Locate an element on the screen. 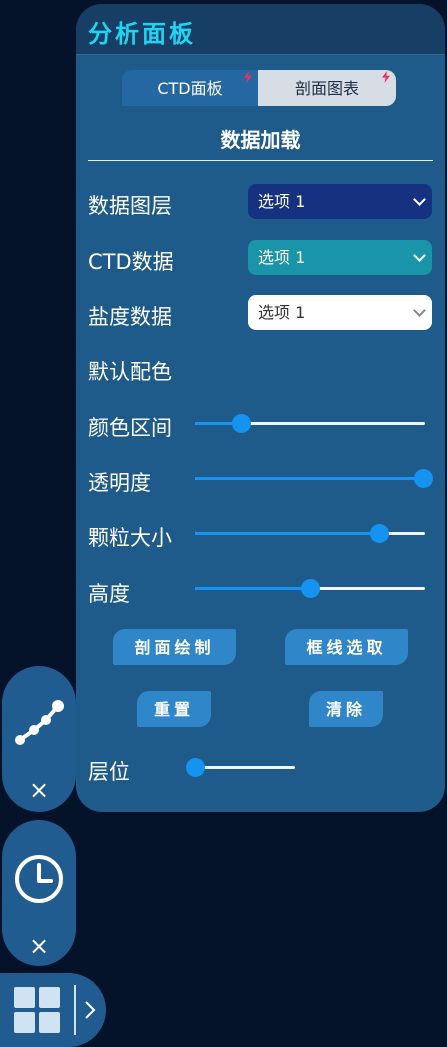  section-title: 数据加载 is located at coordinates (260, 140).